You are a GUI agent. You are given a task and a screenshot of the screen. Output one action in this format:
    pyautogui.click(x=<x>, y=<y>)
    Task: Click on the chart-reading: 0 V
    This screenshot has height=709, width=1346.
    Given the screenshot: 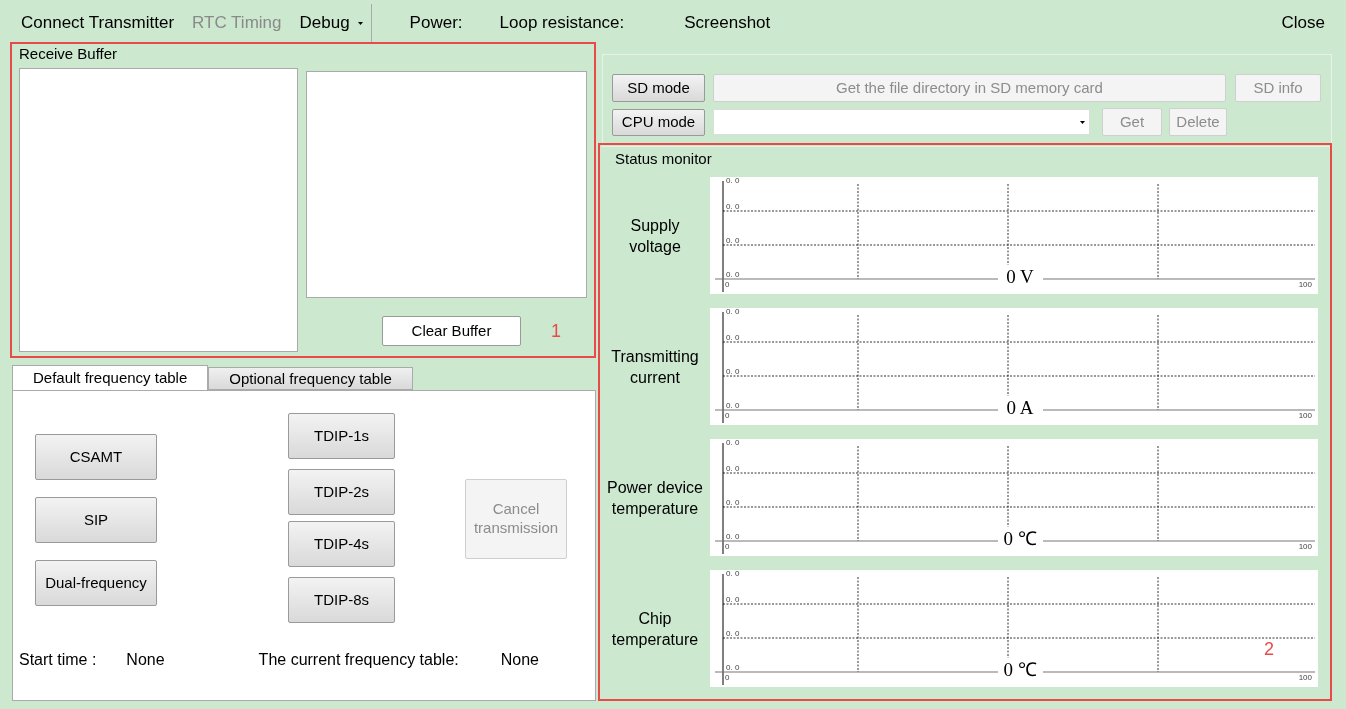 What is the action you would take?
    pyautogui.click(x=1020, y=276)
    